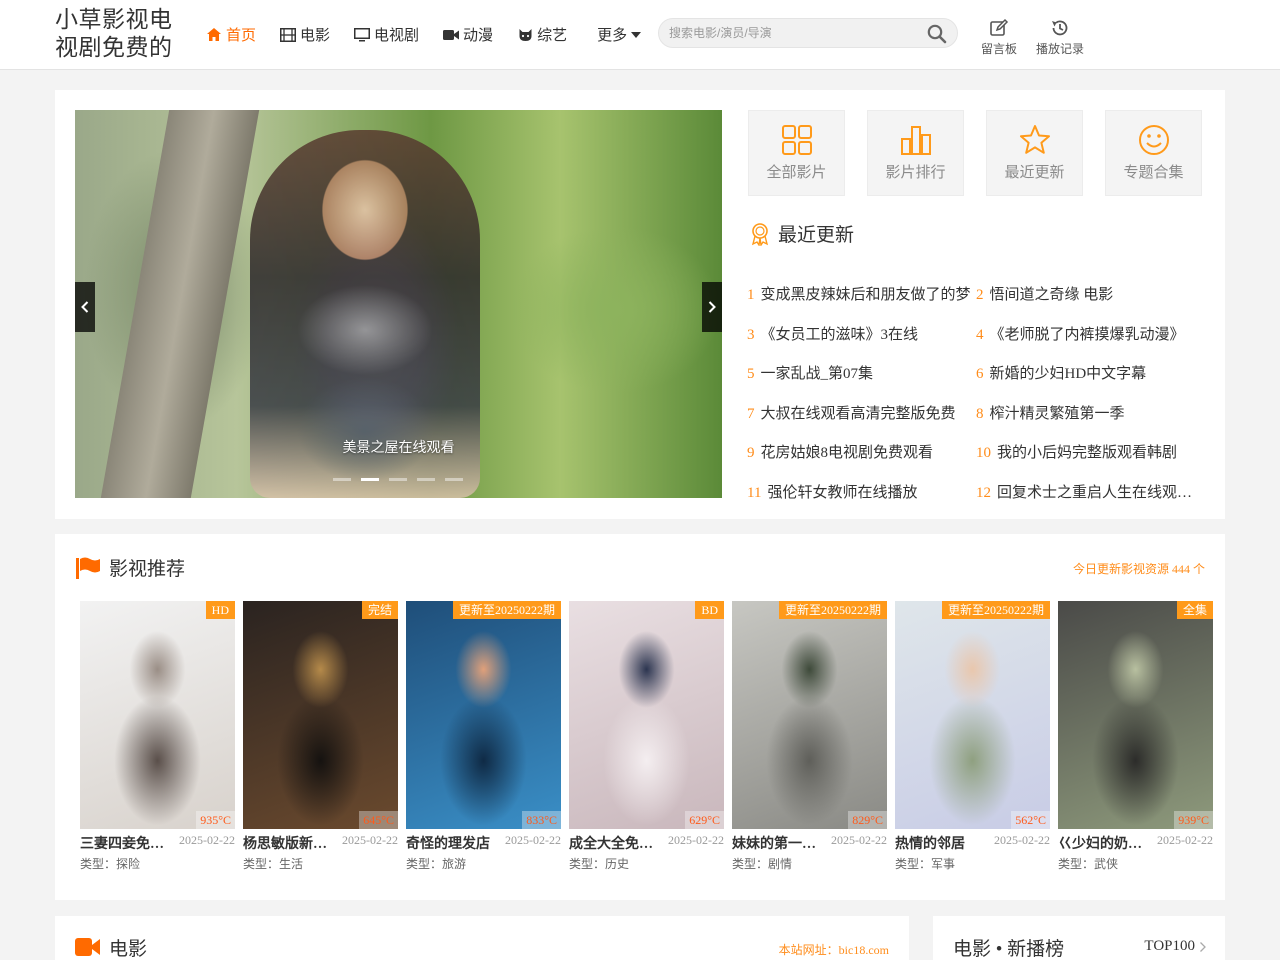  Describe the element at coordinates (865, 295) in the screenshot. I see `latest-title-text: 变成黑皮辣妹后和朋友做了的梦` at that location.